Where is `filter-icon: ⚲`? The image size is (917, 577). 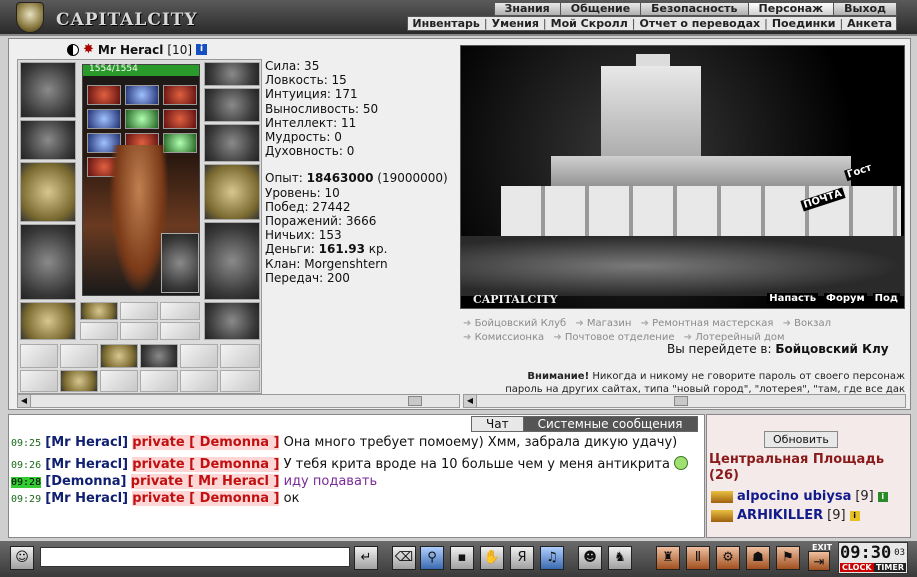
filter-icon: ⚲ is located at coordinates (432, 558).